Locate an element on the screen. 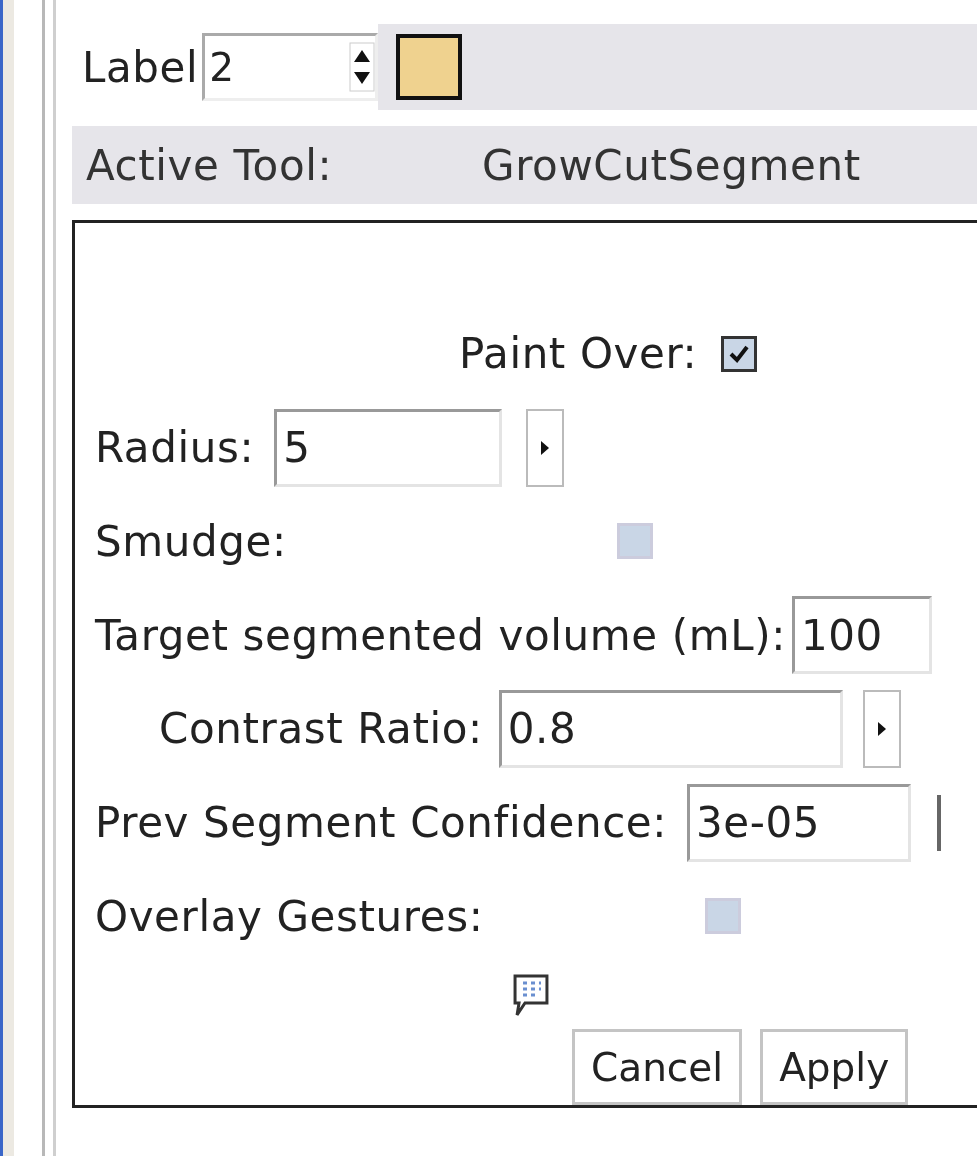 This screenshot has width=977, height=1156. dialog-button: Apply is located at coordinates (834, 1067).